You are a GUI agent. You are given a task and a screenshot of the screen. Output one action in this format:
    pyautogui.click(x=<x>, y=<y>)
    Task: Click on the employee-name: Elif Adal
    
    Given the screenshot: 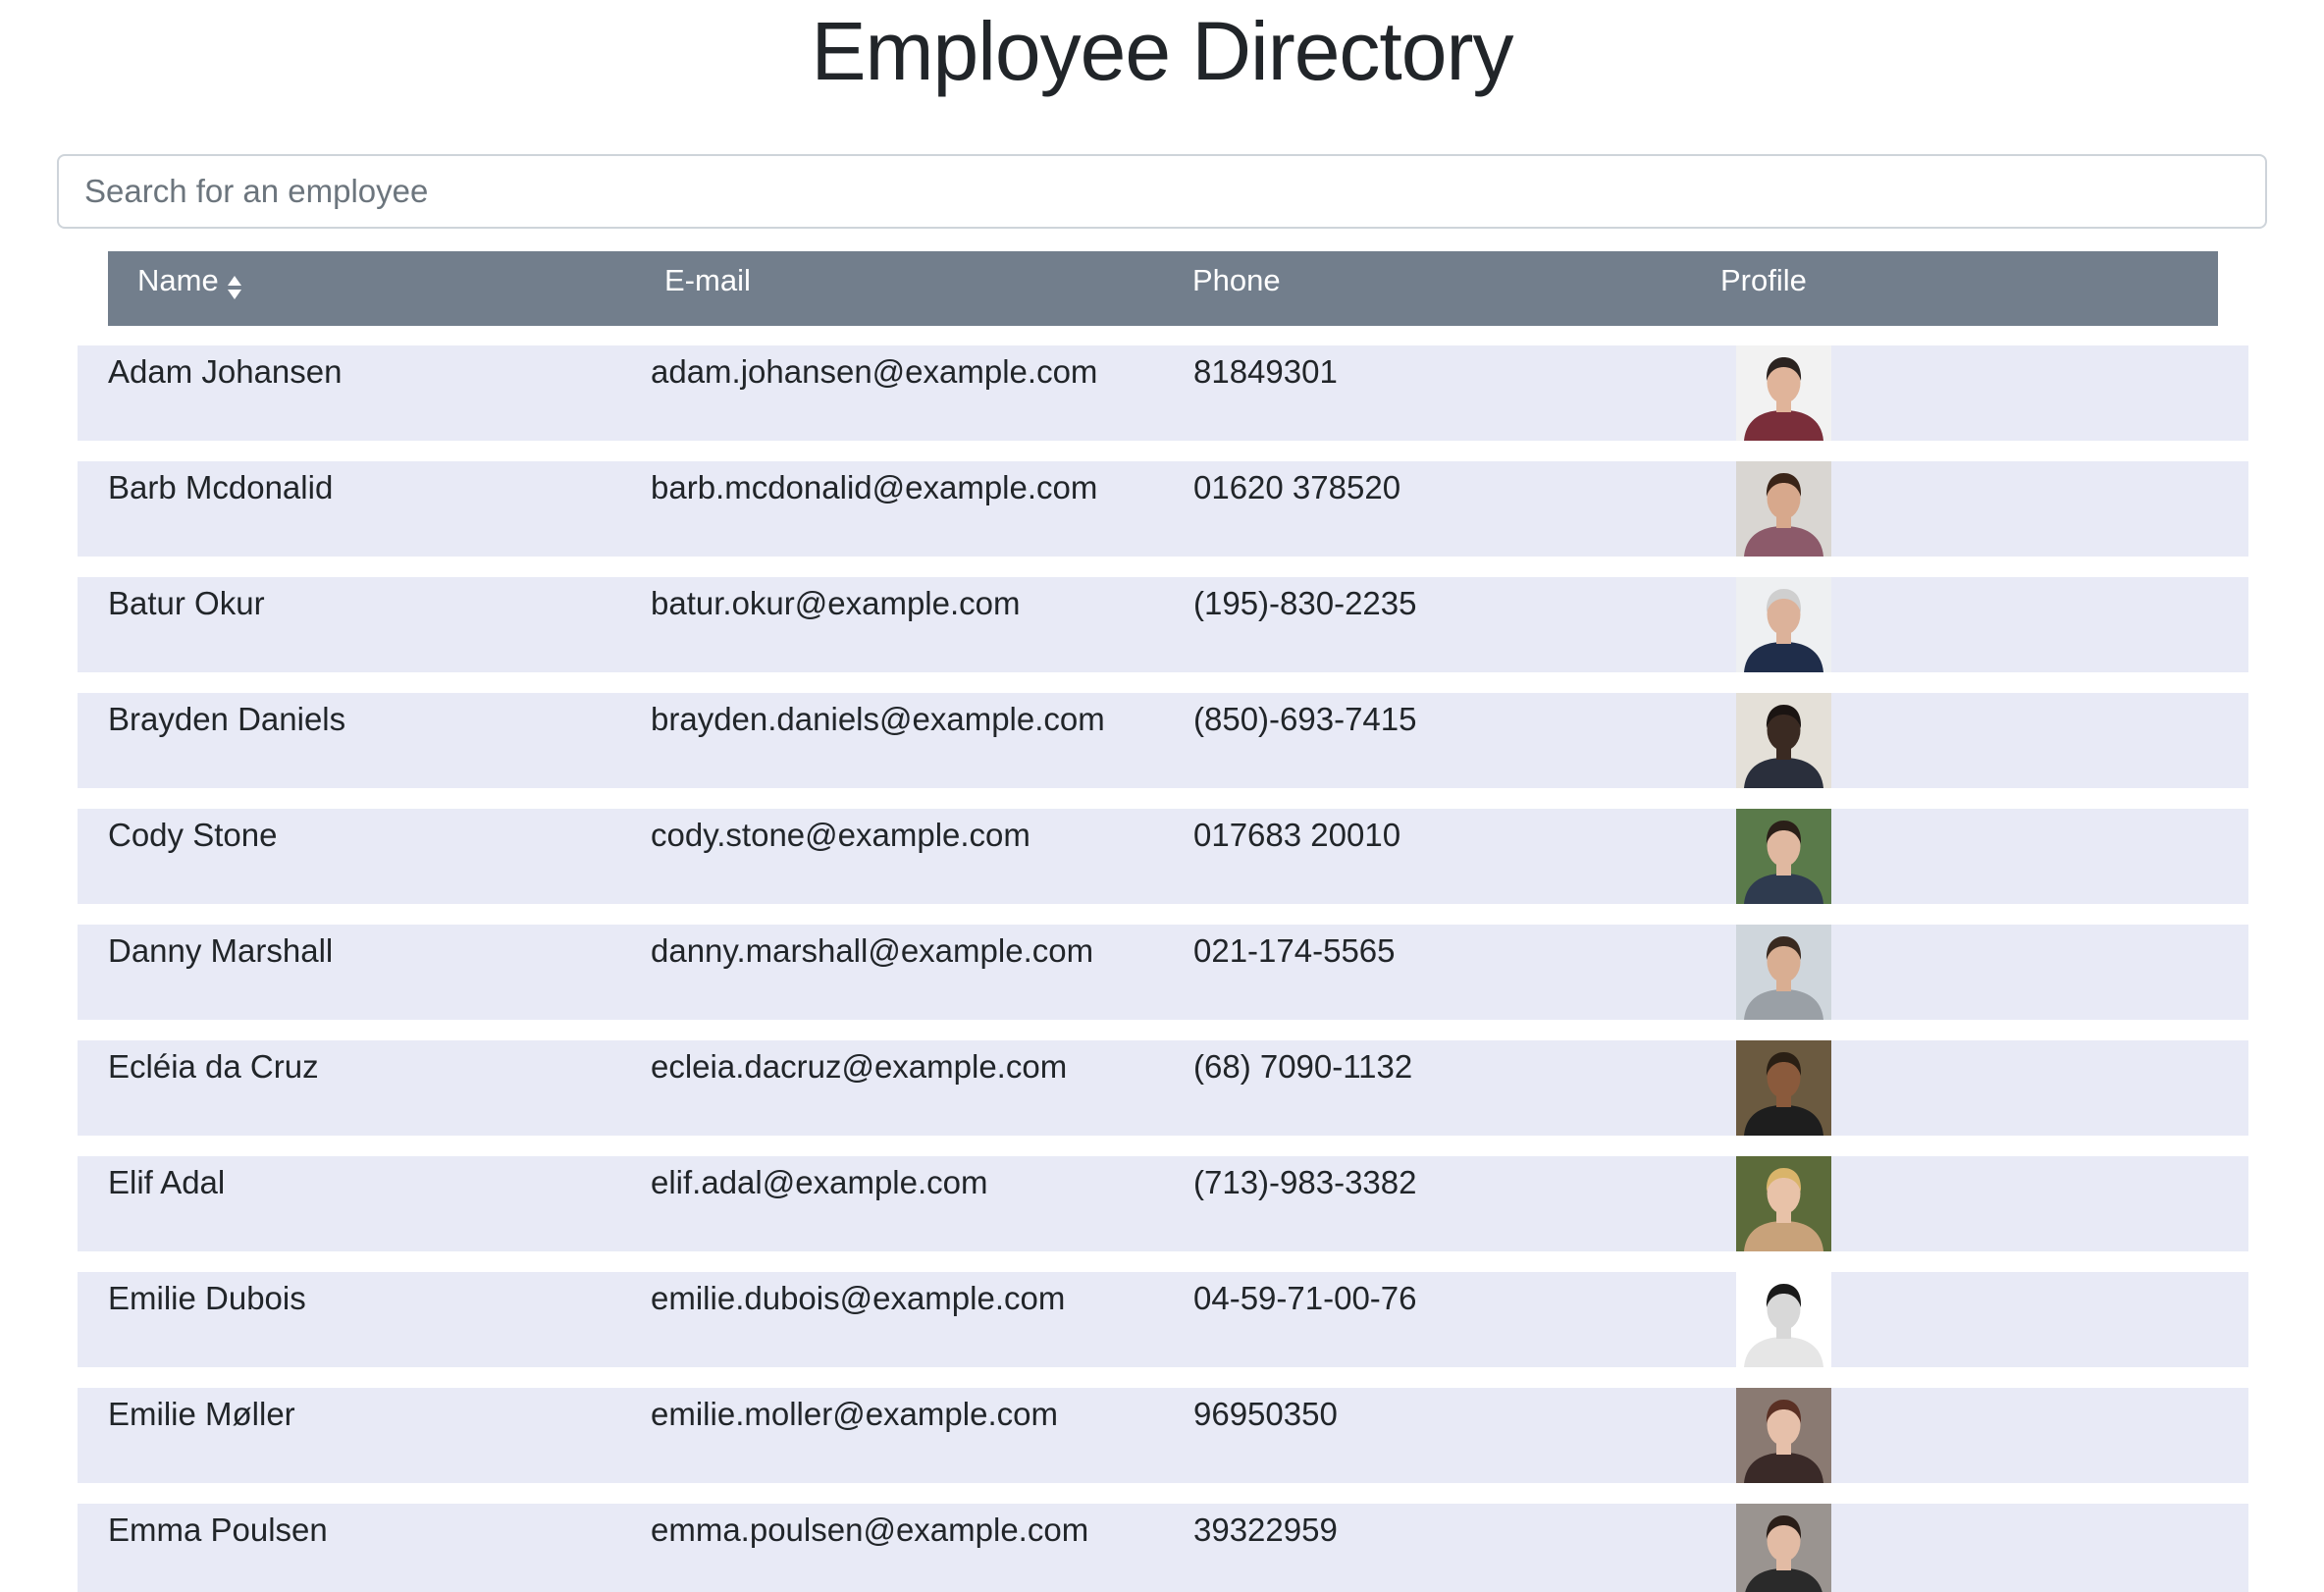 What is the action you would take?
    pyautogui.click(x=167, y=1182)
    